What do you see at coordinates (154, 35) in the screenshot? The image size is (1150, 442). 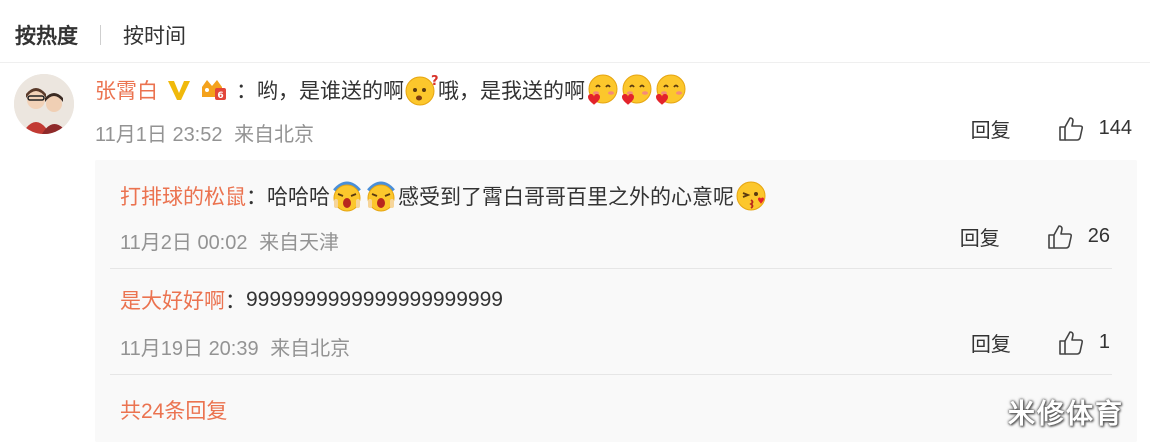 I see `sort-by-time-tab: 按时间` at bounding box center [154, 35].